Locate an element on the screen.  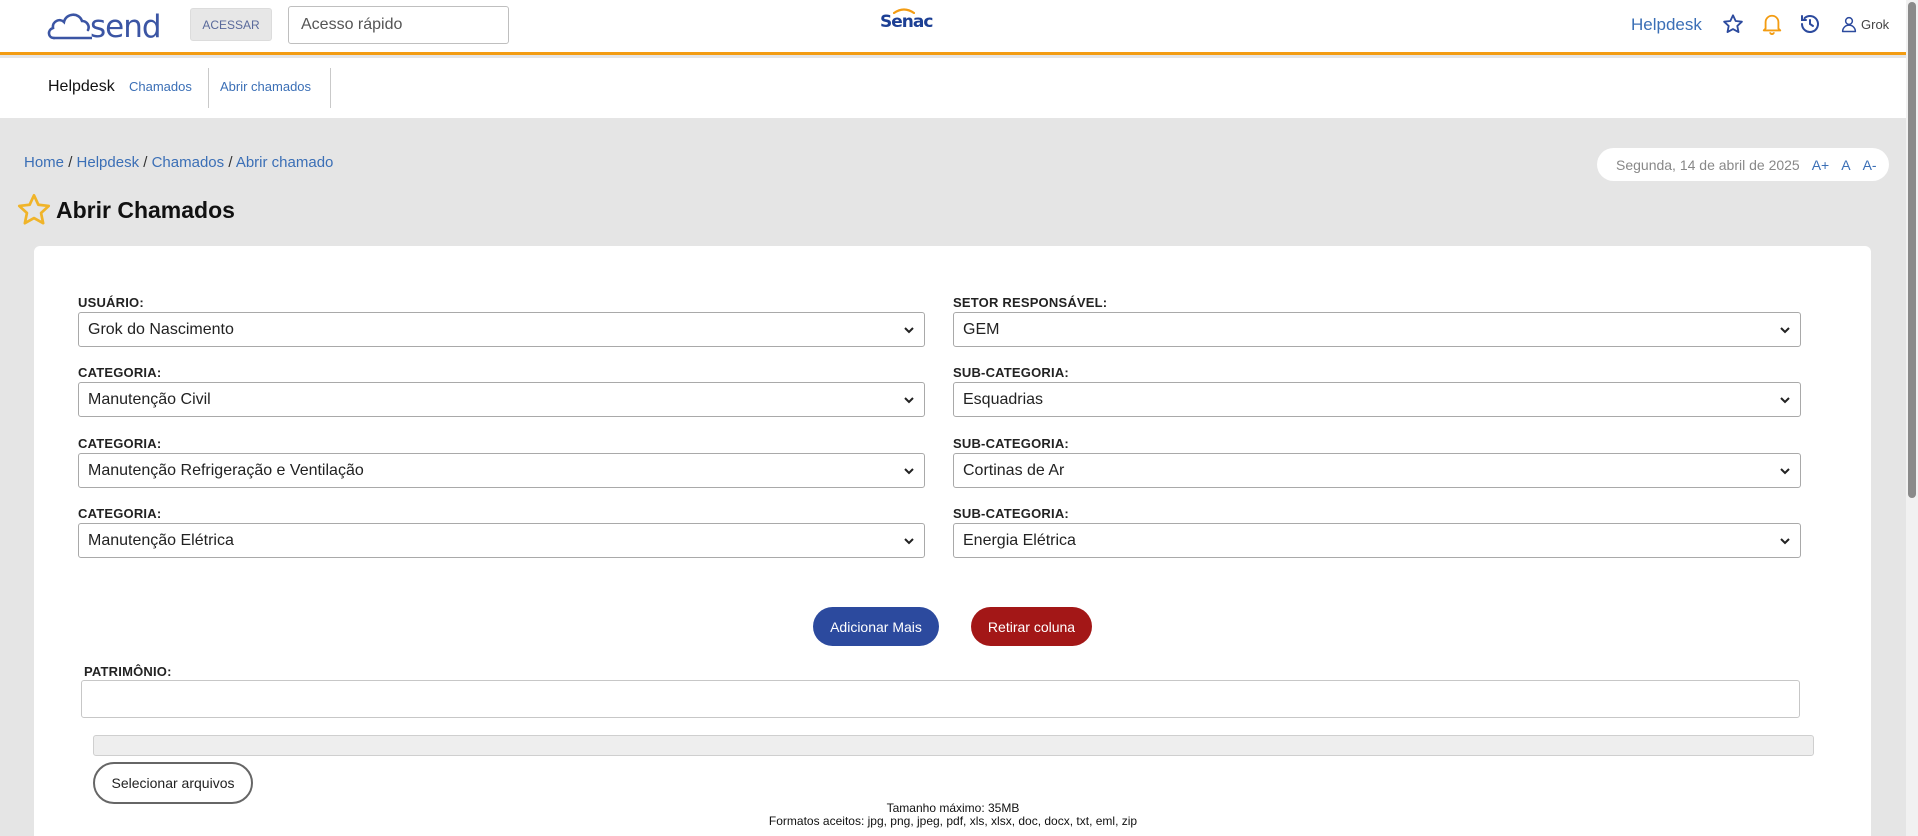
subcategoria-select: Cortinas de Ar is located at coordinates (1377, 470).